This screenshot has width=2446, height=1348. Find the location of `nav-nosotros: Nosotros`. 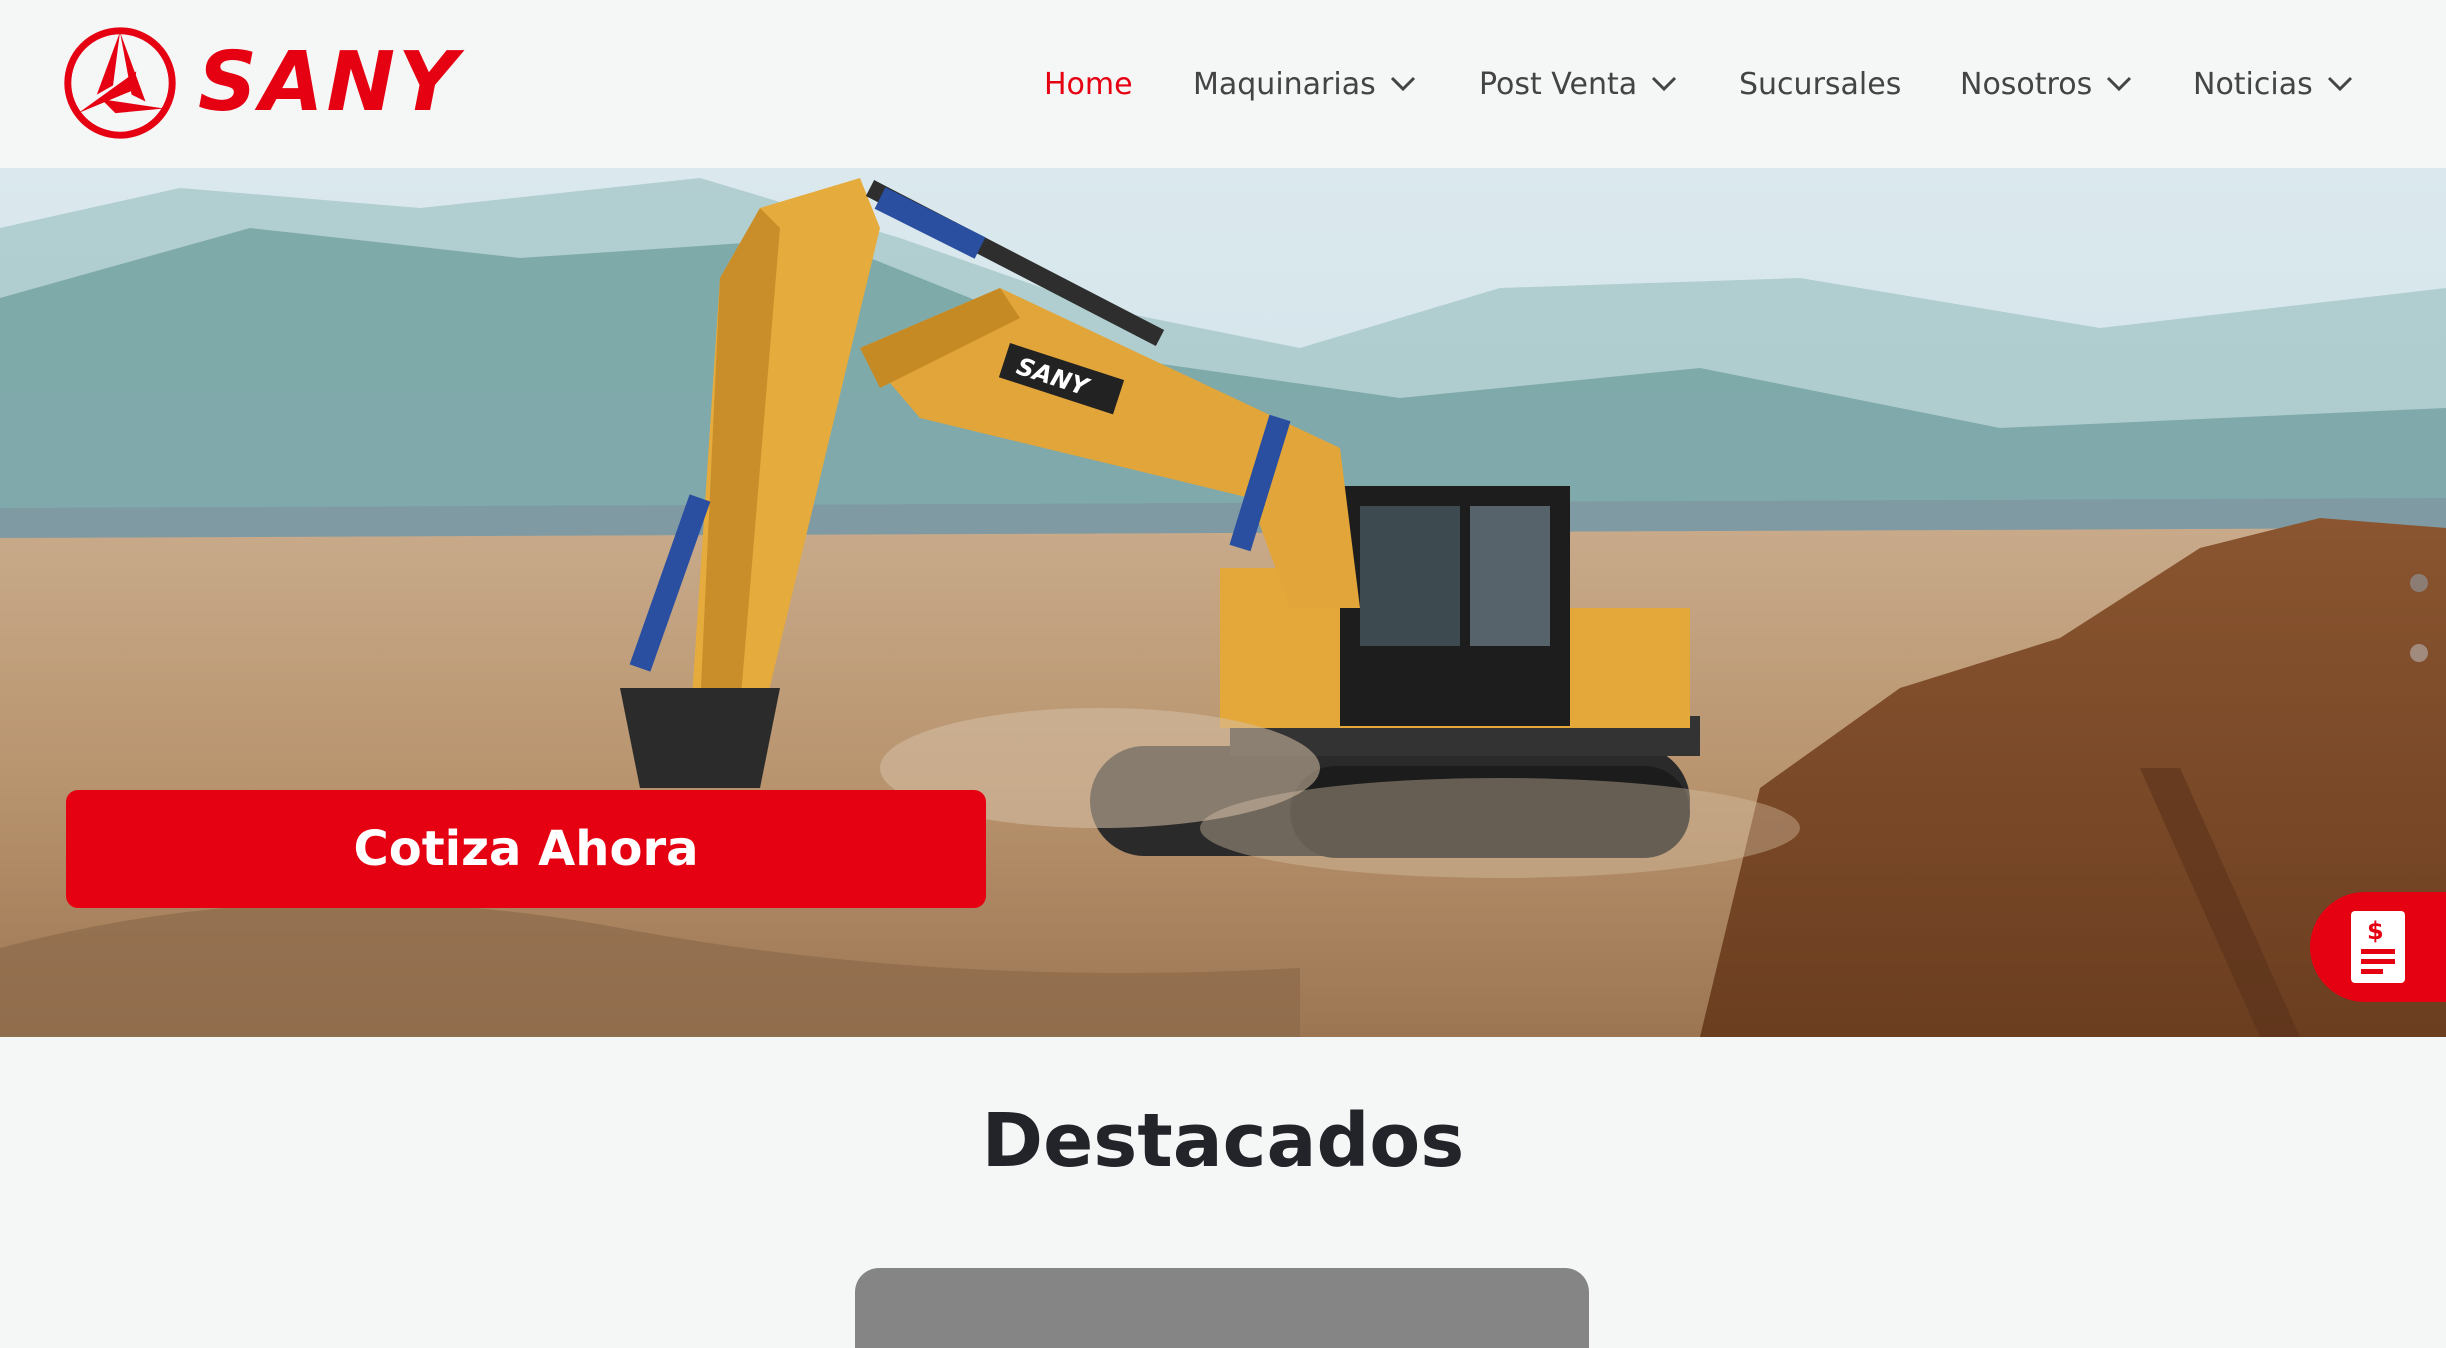

nav-nosotros: Nosotros is located at coordinates (2046, 84).